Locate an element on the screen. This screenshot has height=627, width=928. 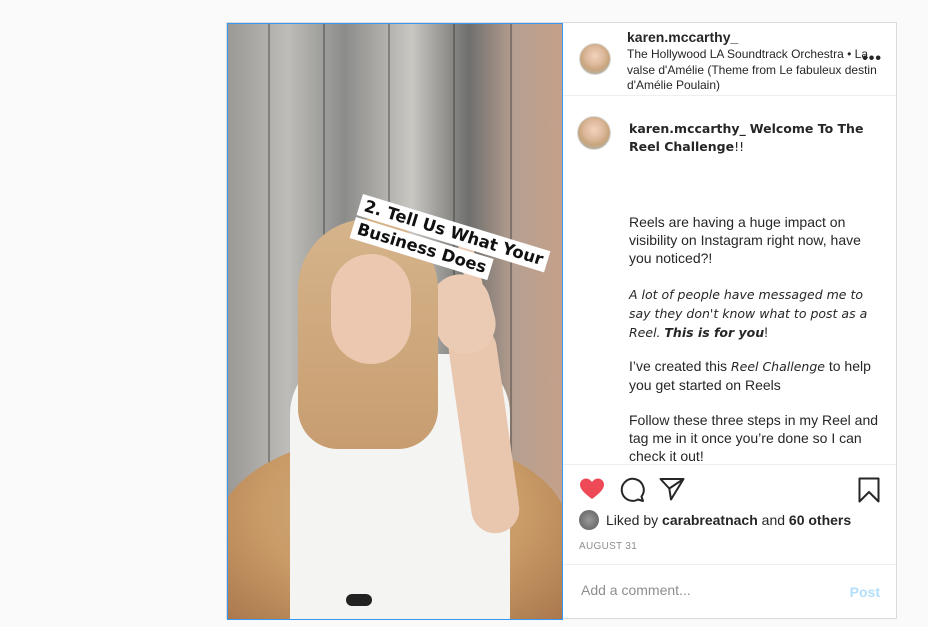
post-comment-button: Post is located at coordinates (865, 592).